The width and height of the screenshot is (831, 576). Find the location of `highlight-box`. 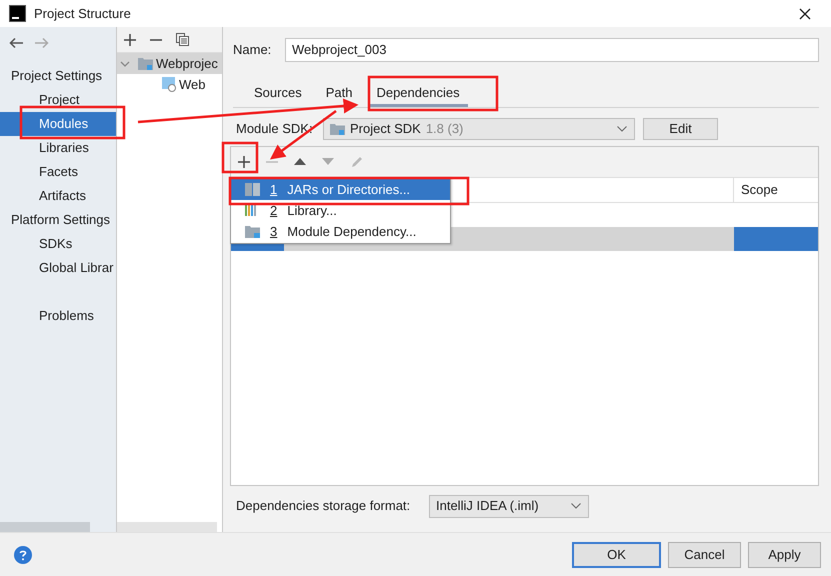

highlight-box is located at coordinates (240, 158).